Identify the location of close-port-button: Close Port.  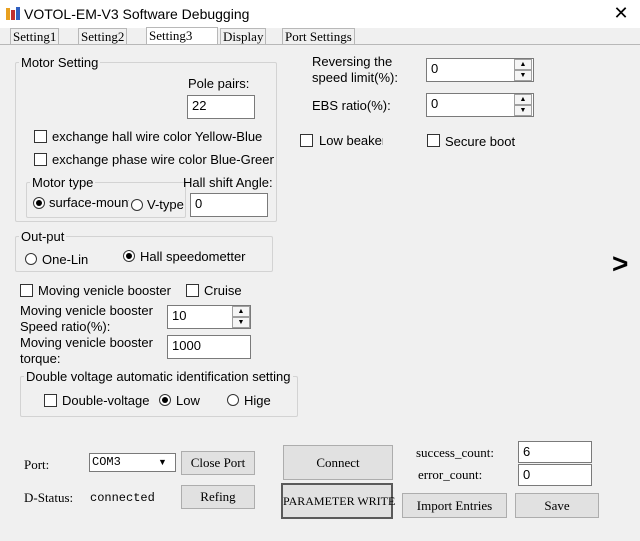
(218, 463).